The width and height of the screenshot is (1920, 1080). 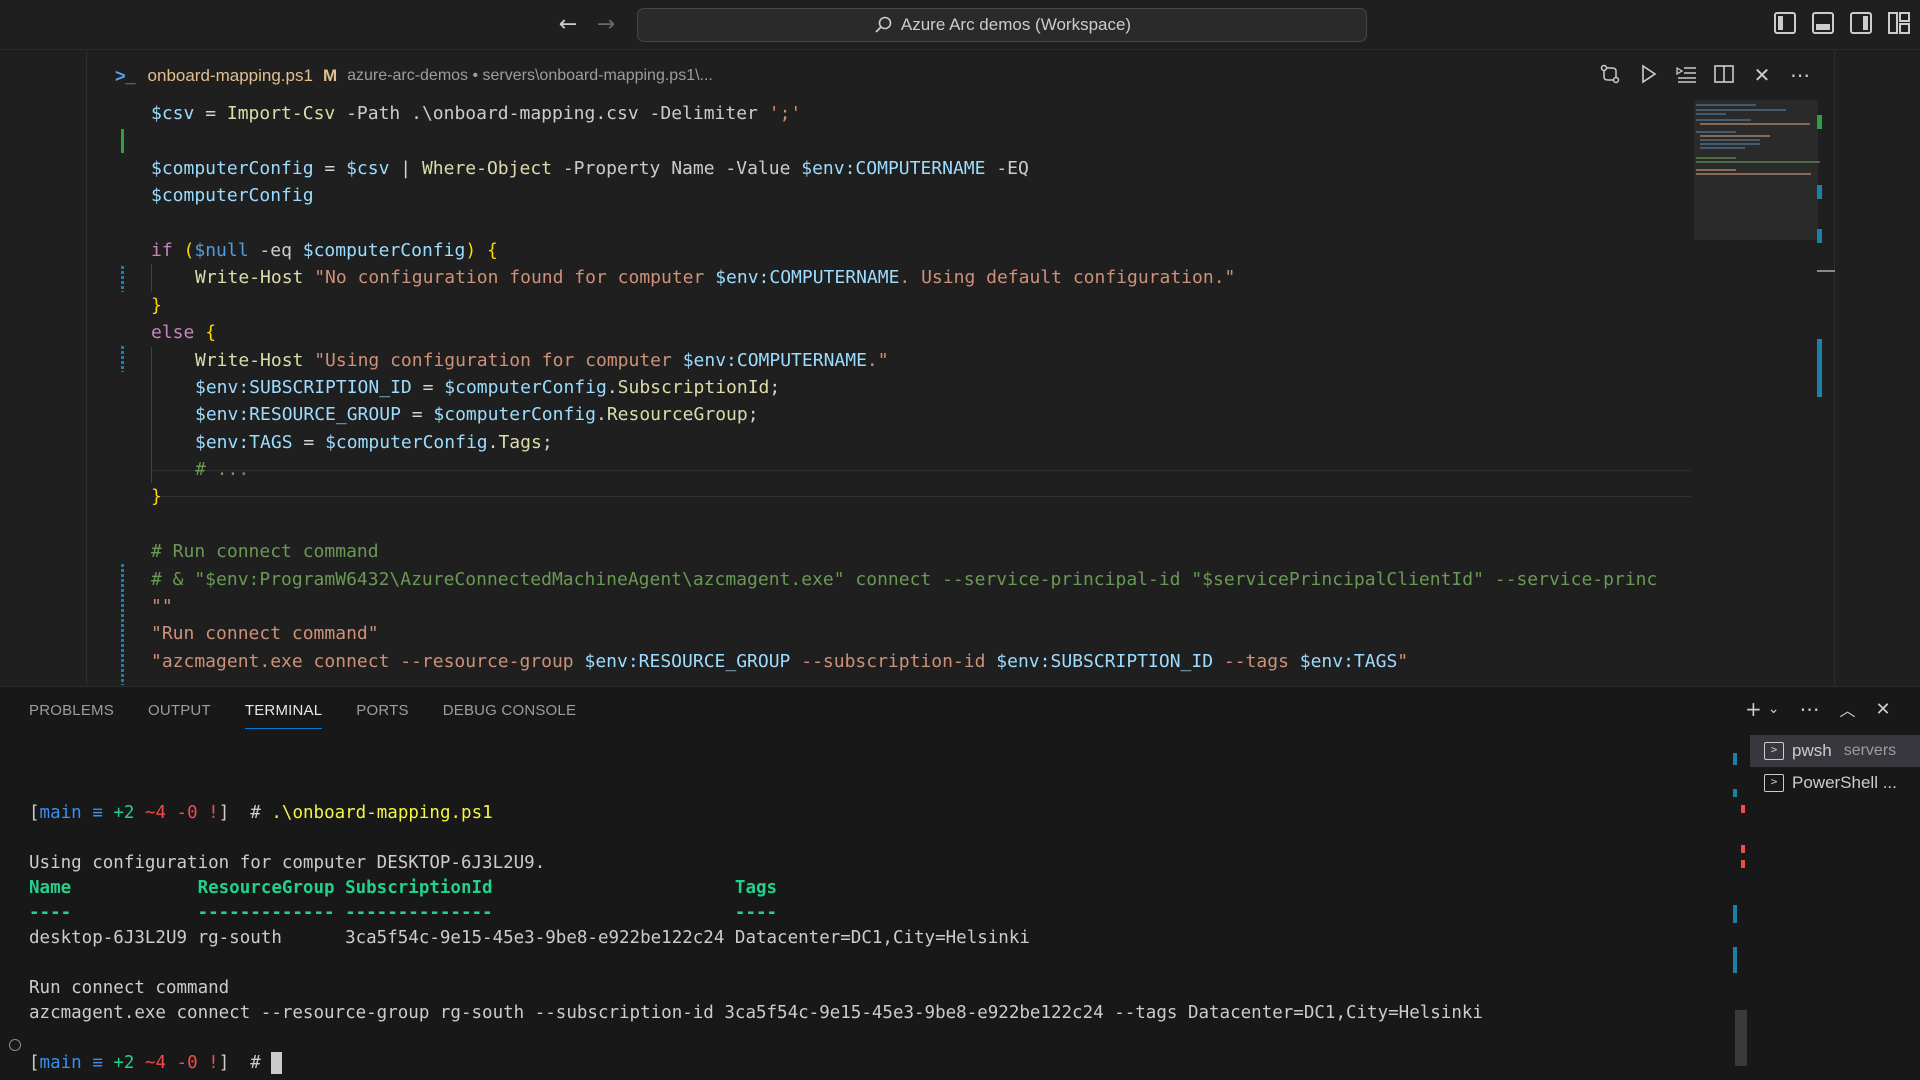 I want to click on terminal-token: ~4, so click(x=150, y=1063).